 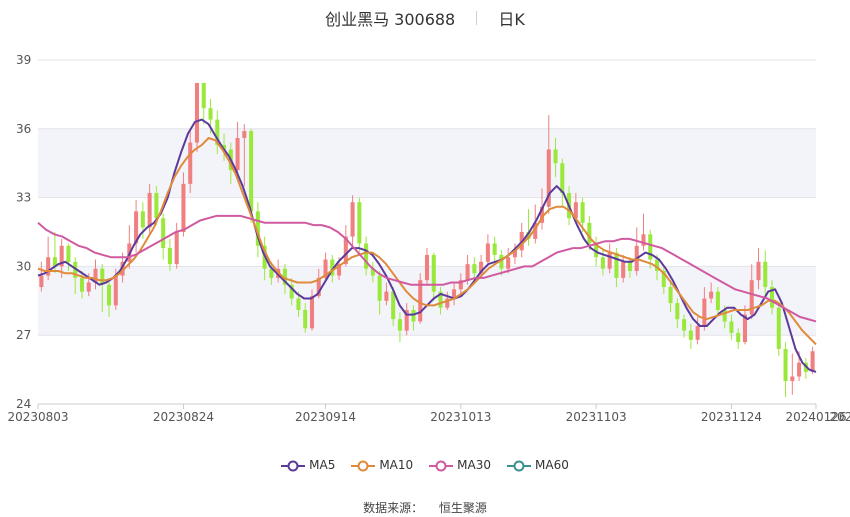 What do you see at coordinates (183, 417) in the screenshot?
I see `x-tick-label: 20230824` at bounding box center [183, 417].